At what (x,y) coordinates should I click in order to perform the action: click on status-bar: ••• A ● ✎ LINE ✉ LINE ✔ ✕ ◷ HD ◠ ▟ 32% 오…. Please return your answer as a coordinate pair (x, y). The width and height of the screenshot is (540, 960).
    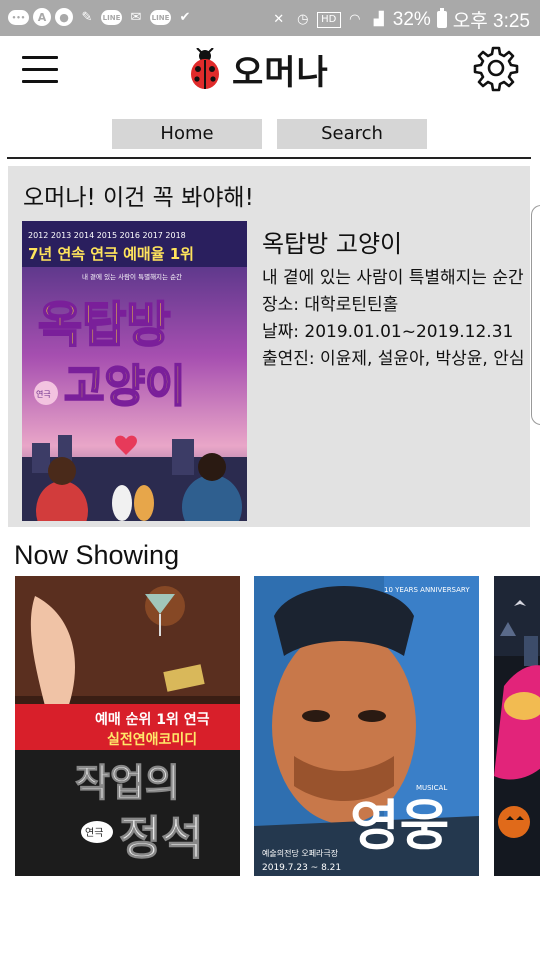
    Looking at the image, I should click on (270, 18).